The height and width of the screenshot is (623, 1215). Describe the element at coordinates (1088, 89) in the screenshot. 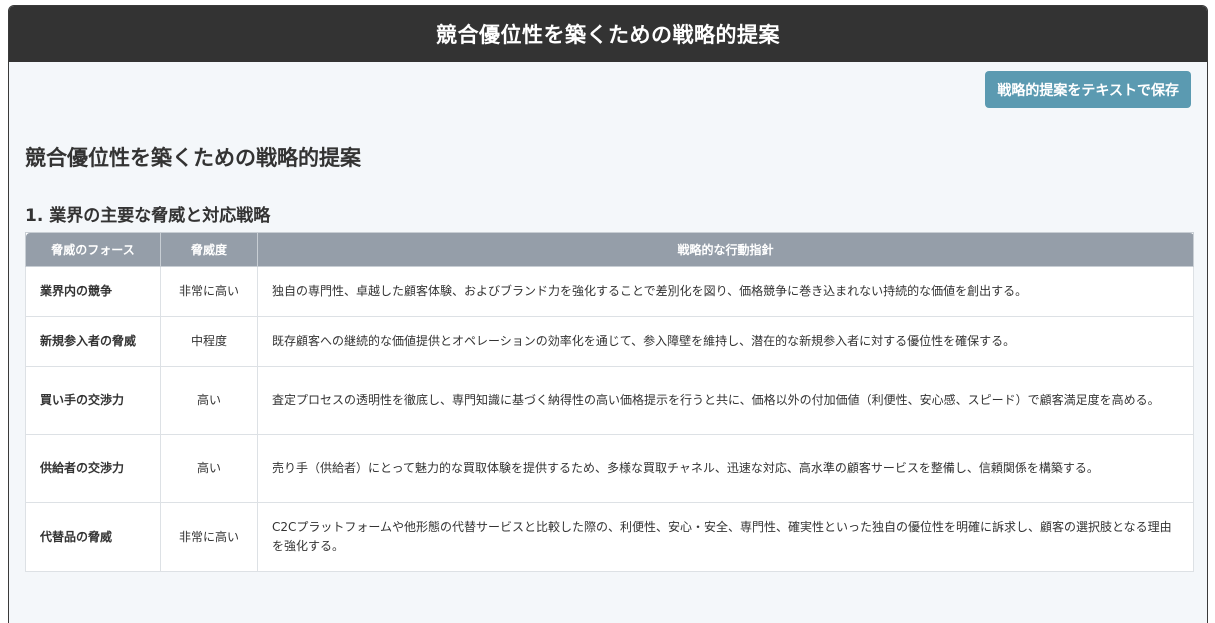

I see `save-as-text-button: 戦略的提案をテキストで保存` at that location.